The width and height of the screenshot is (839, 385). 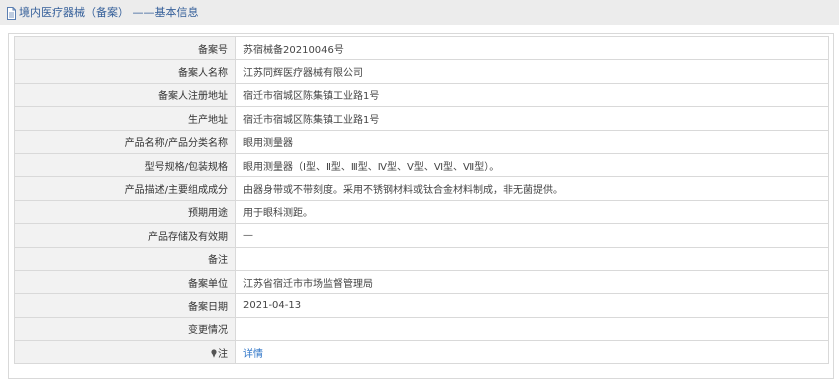 I want to click on details-link: 详情, so click(x=253, y=354).